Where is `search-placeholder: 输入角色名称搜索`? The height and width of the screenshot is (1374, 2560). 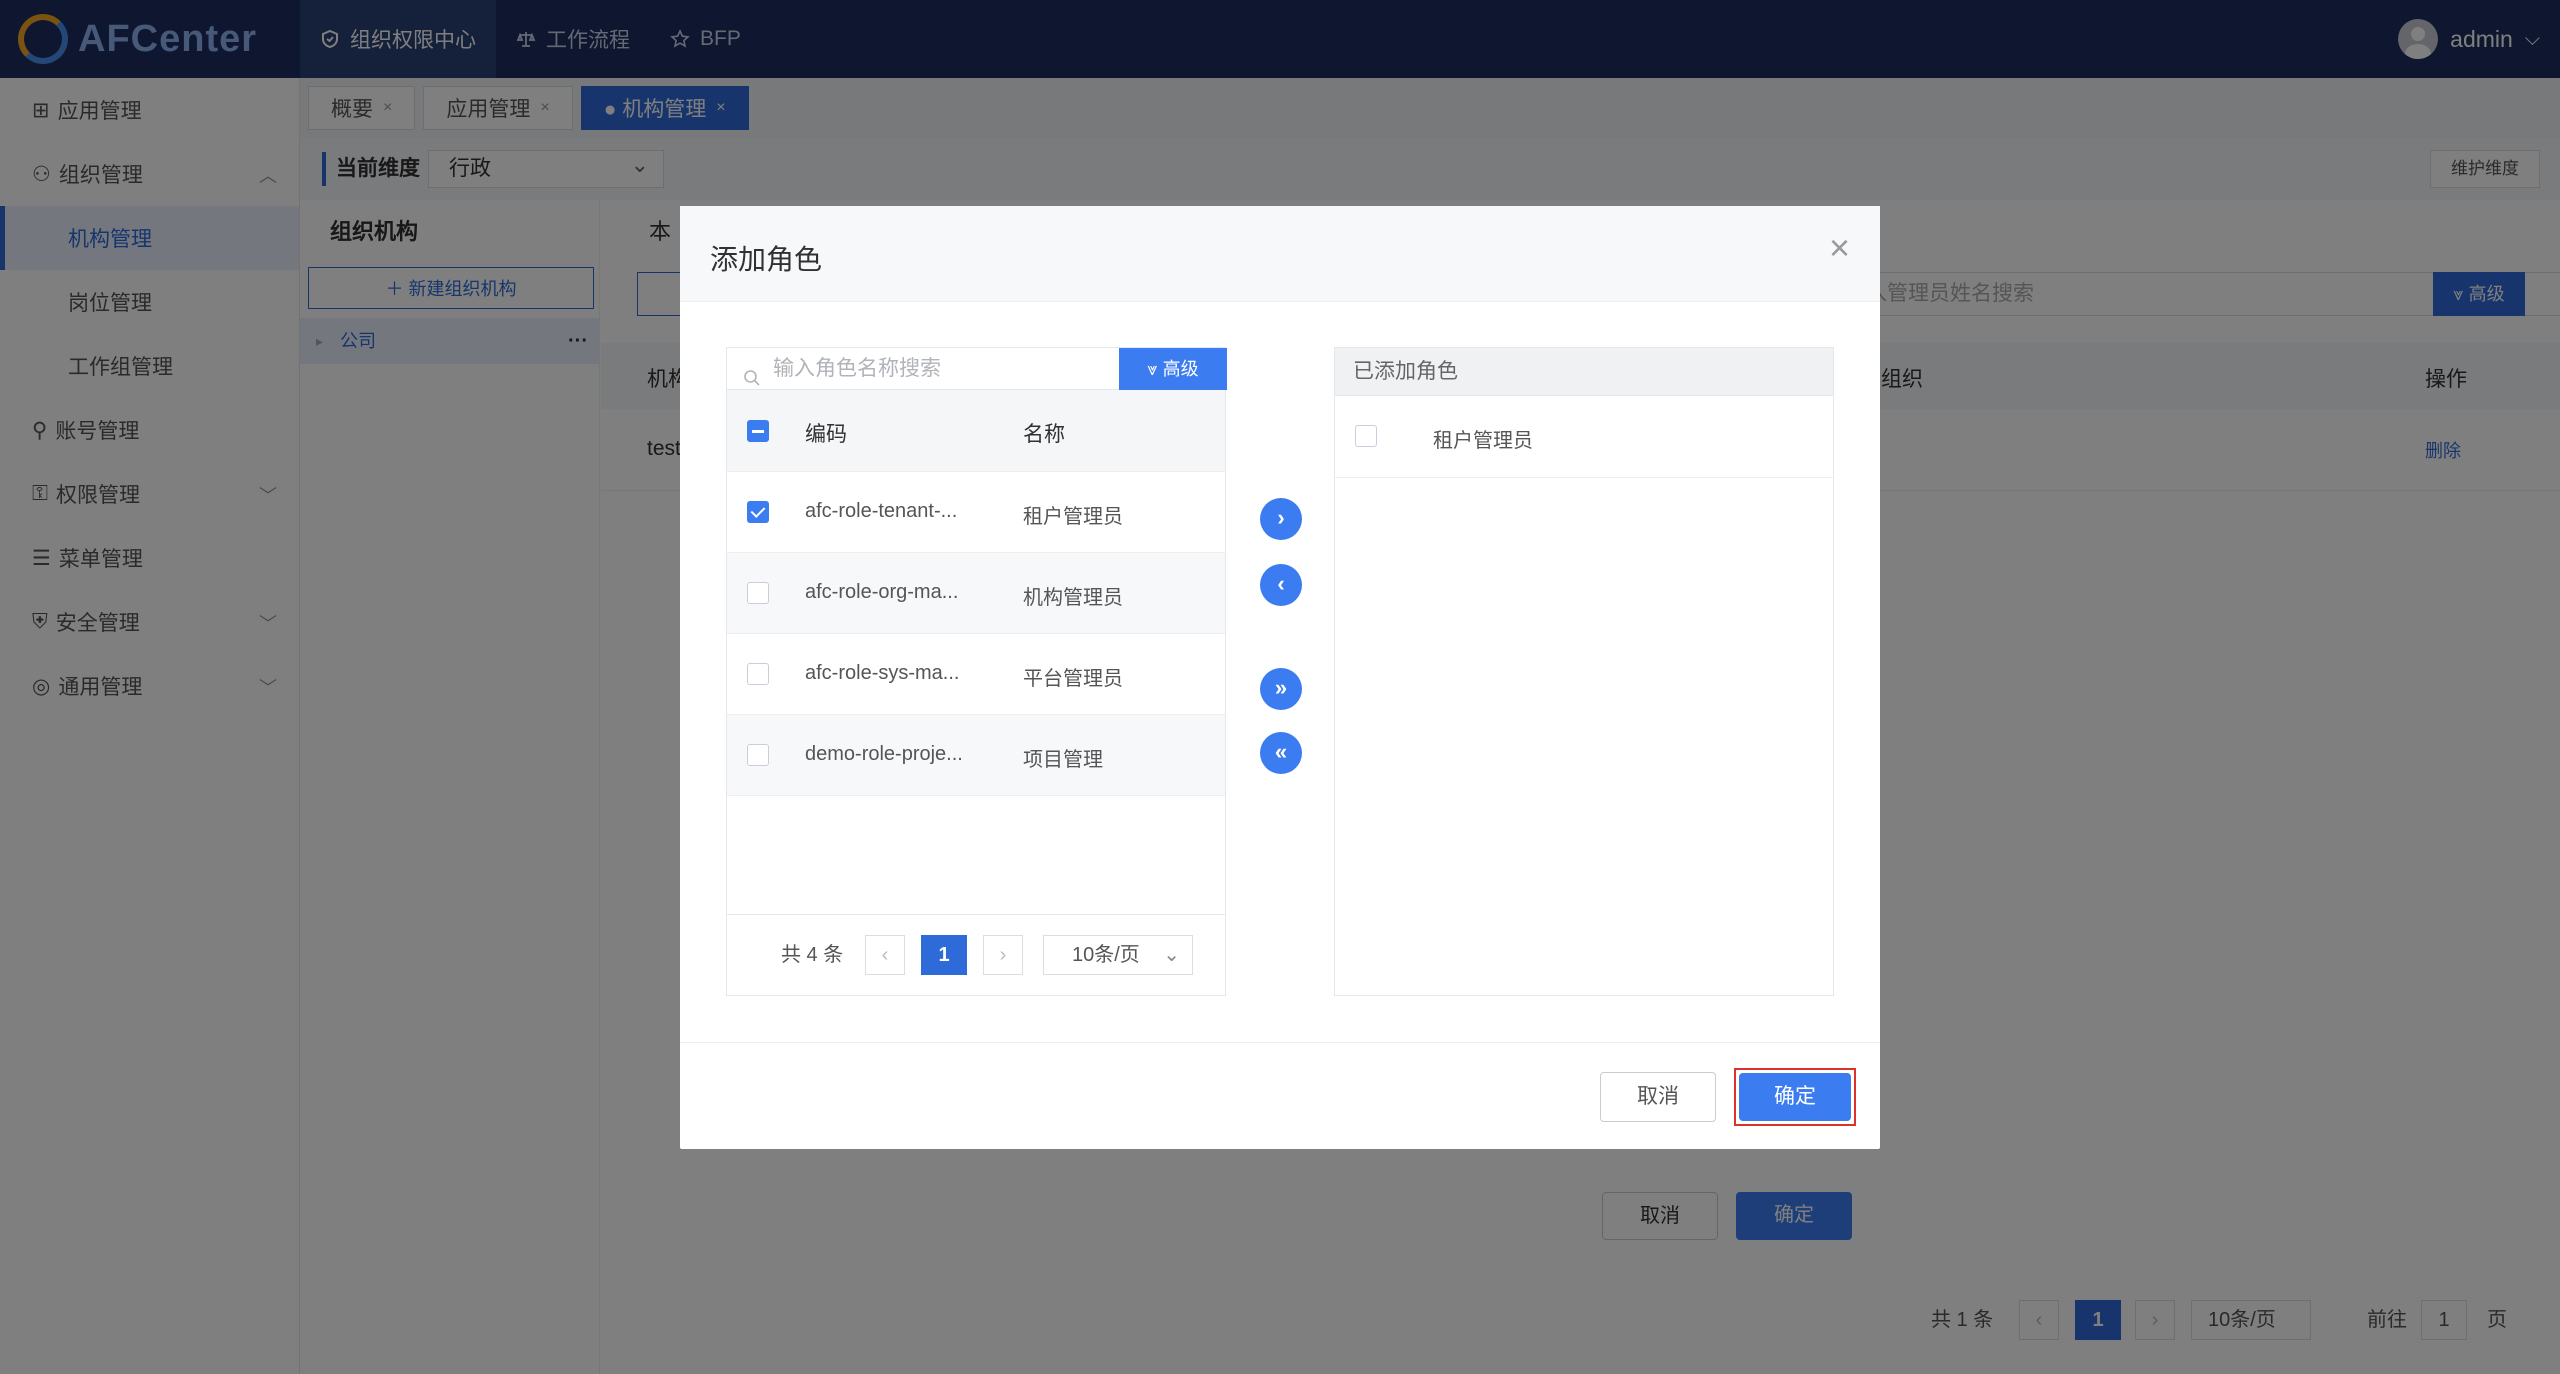 search-placeholder: 输入角色名称搜索 is located at coordinates (857, 368).